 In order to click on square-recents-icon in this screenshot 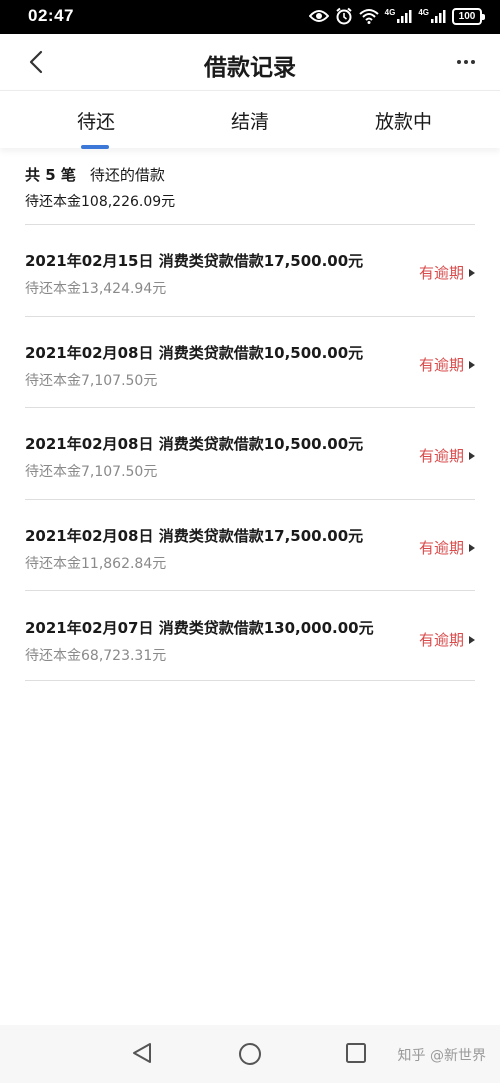, I will do `click(356, 1053)`.